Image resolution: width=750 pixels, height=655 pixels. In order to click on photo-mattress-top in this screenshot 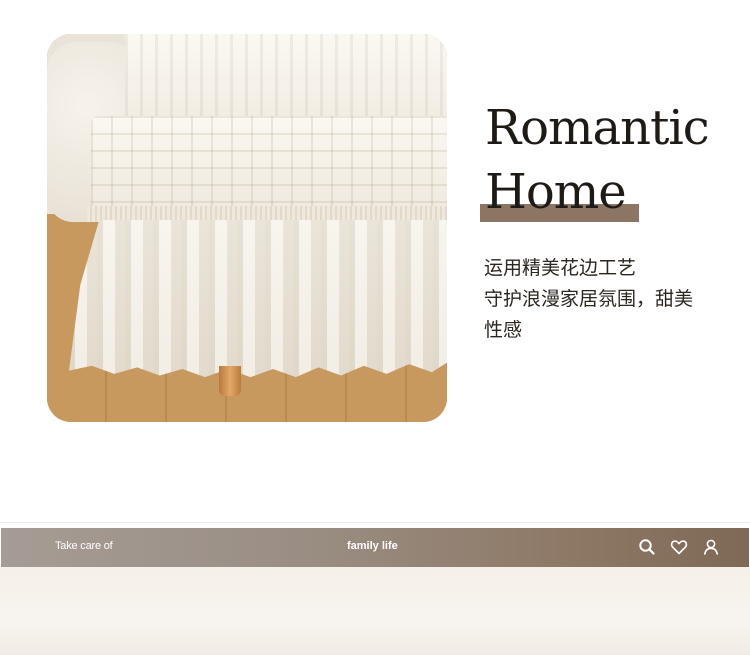, I will do `click(286, 80)`.